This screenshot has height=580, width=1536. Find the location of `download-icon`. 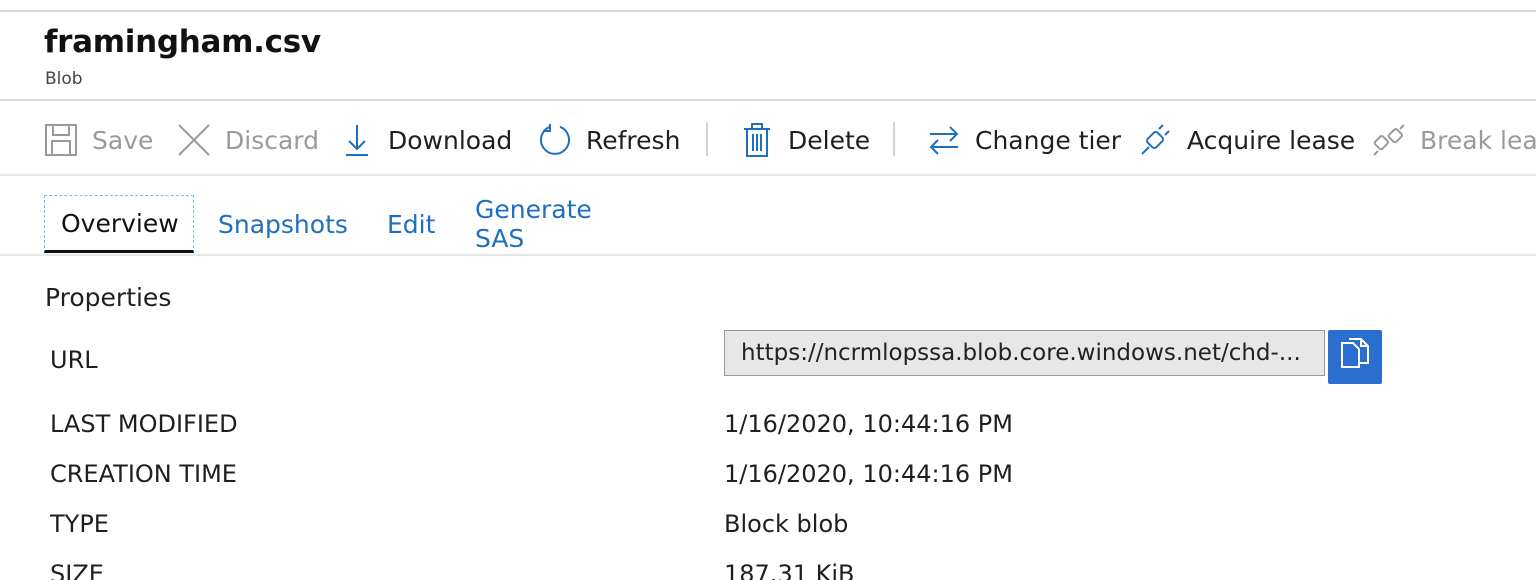

download-icon is located at coordinates (357, 140).